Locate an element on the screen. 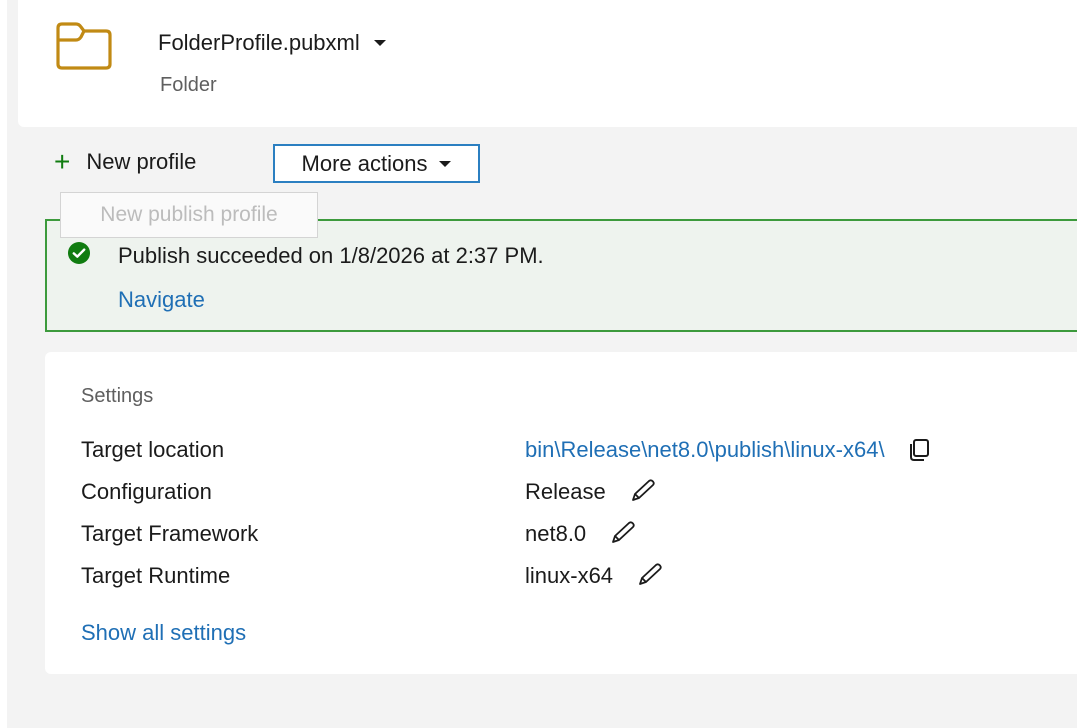 The width and height of the screenshot is (1077, 728). plus-icon: + is located at coordinates (62, 161).